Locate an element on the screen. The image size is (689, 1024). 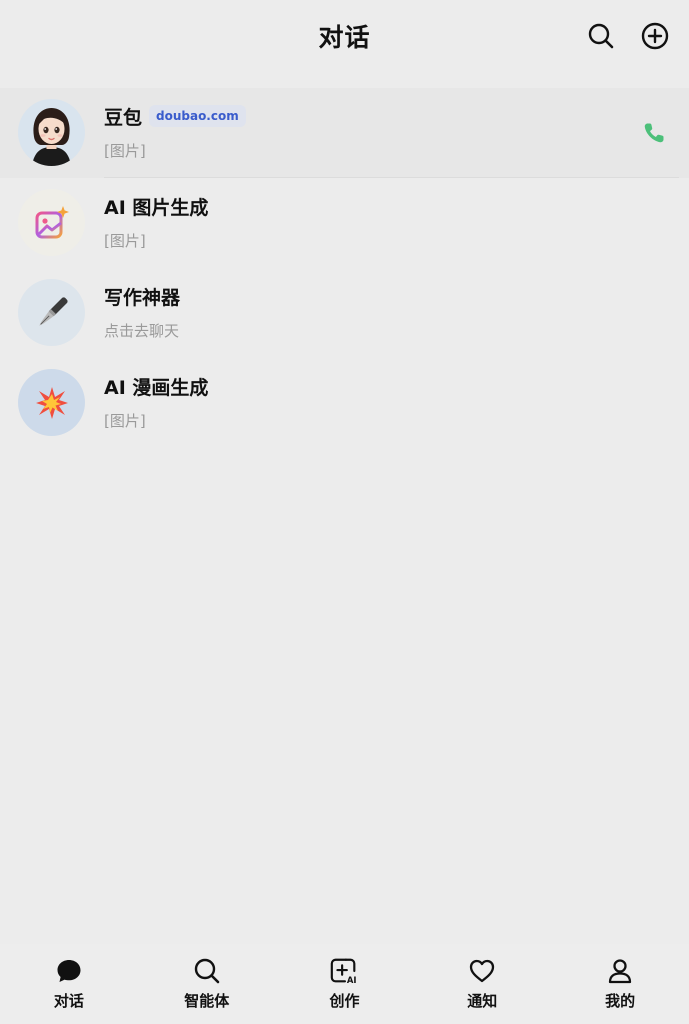
chat-preview: 点击去聊天 is located at coordinates (142, 331).